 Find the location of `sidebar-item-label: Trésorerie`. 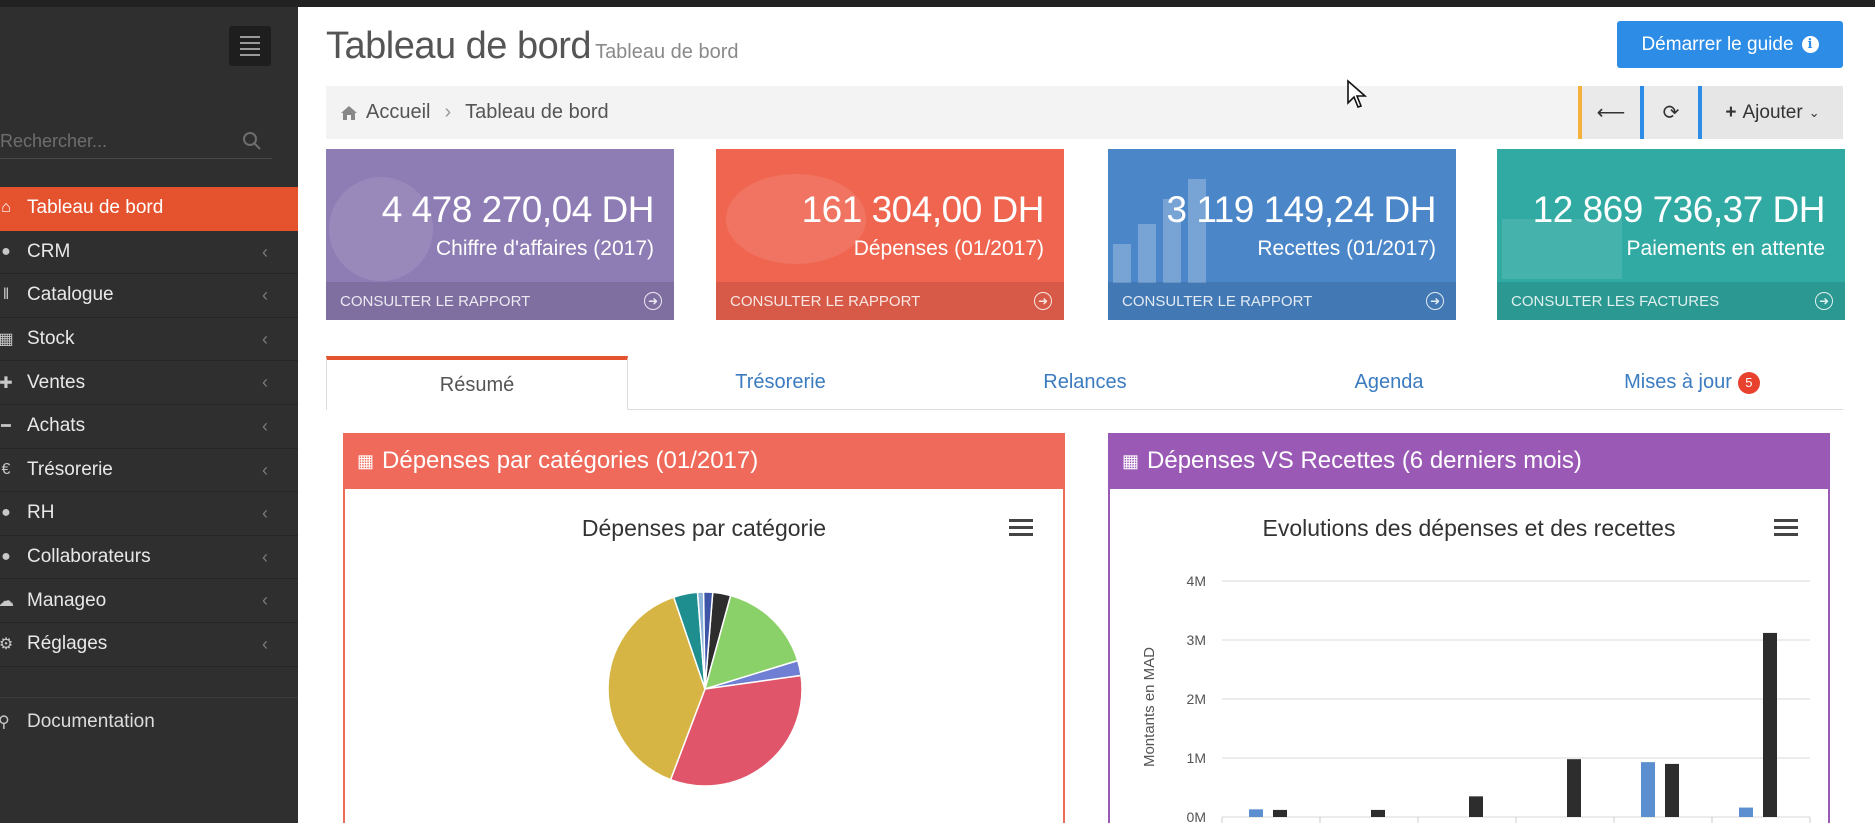

sidebar-item-label: Trésorerie is located at coordinates (70, 469).